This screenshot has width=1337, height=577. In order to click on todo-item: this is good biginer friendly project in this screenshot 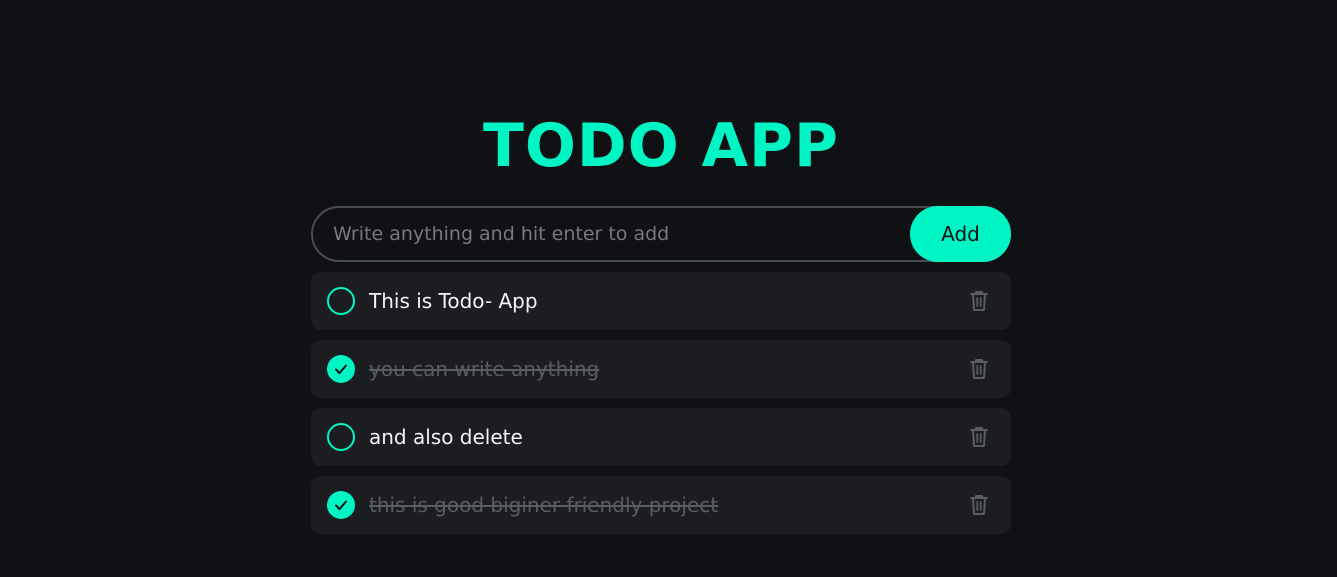, I will do `click(661, 505)`.